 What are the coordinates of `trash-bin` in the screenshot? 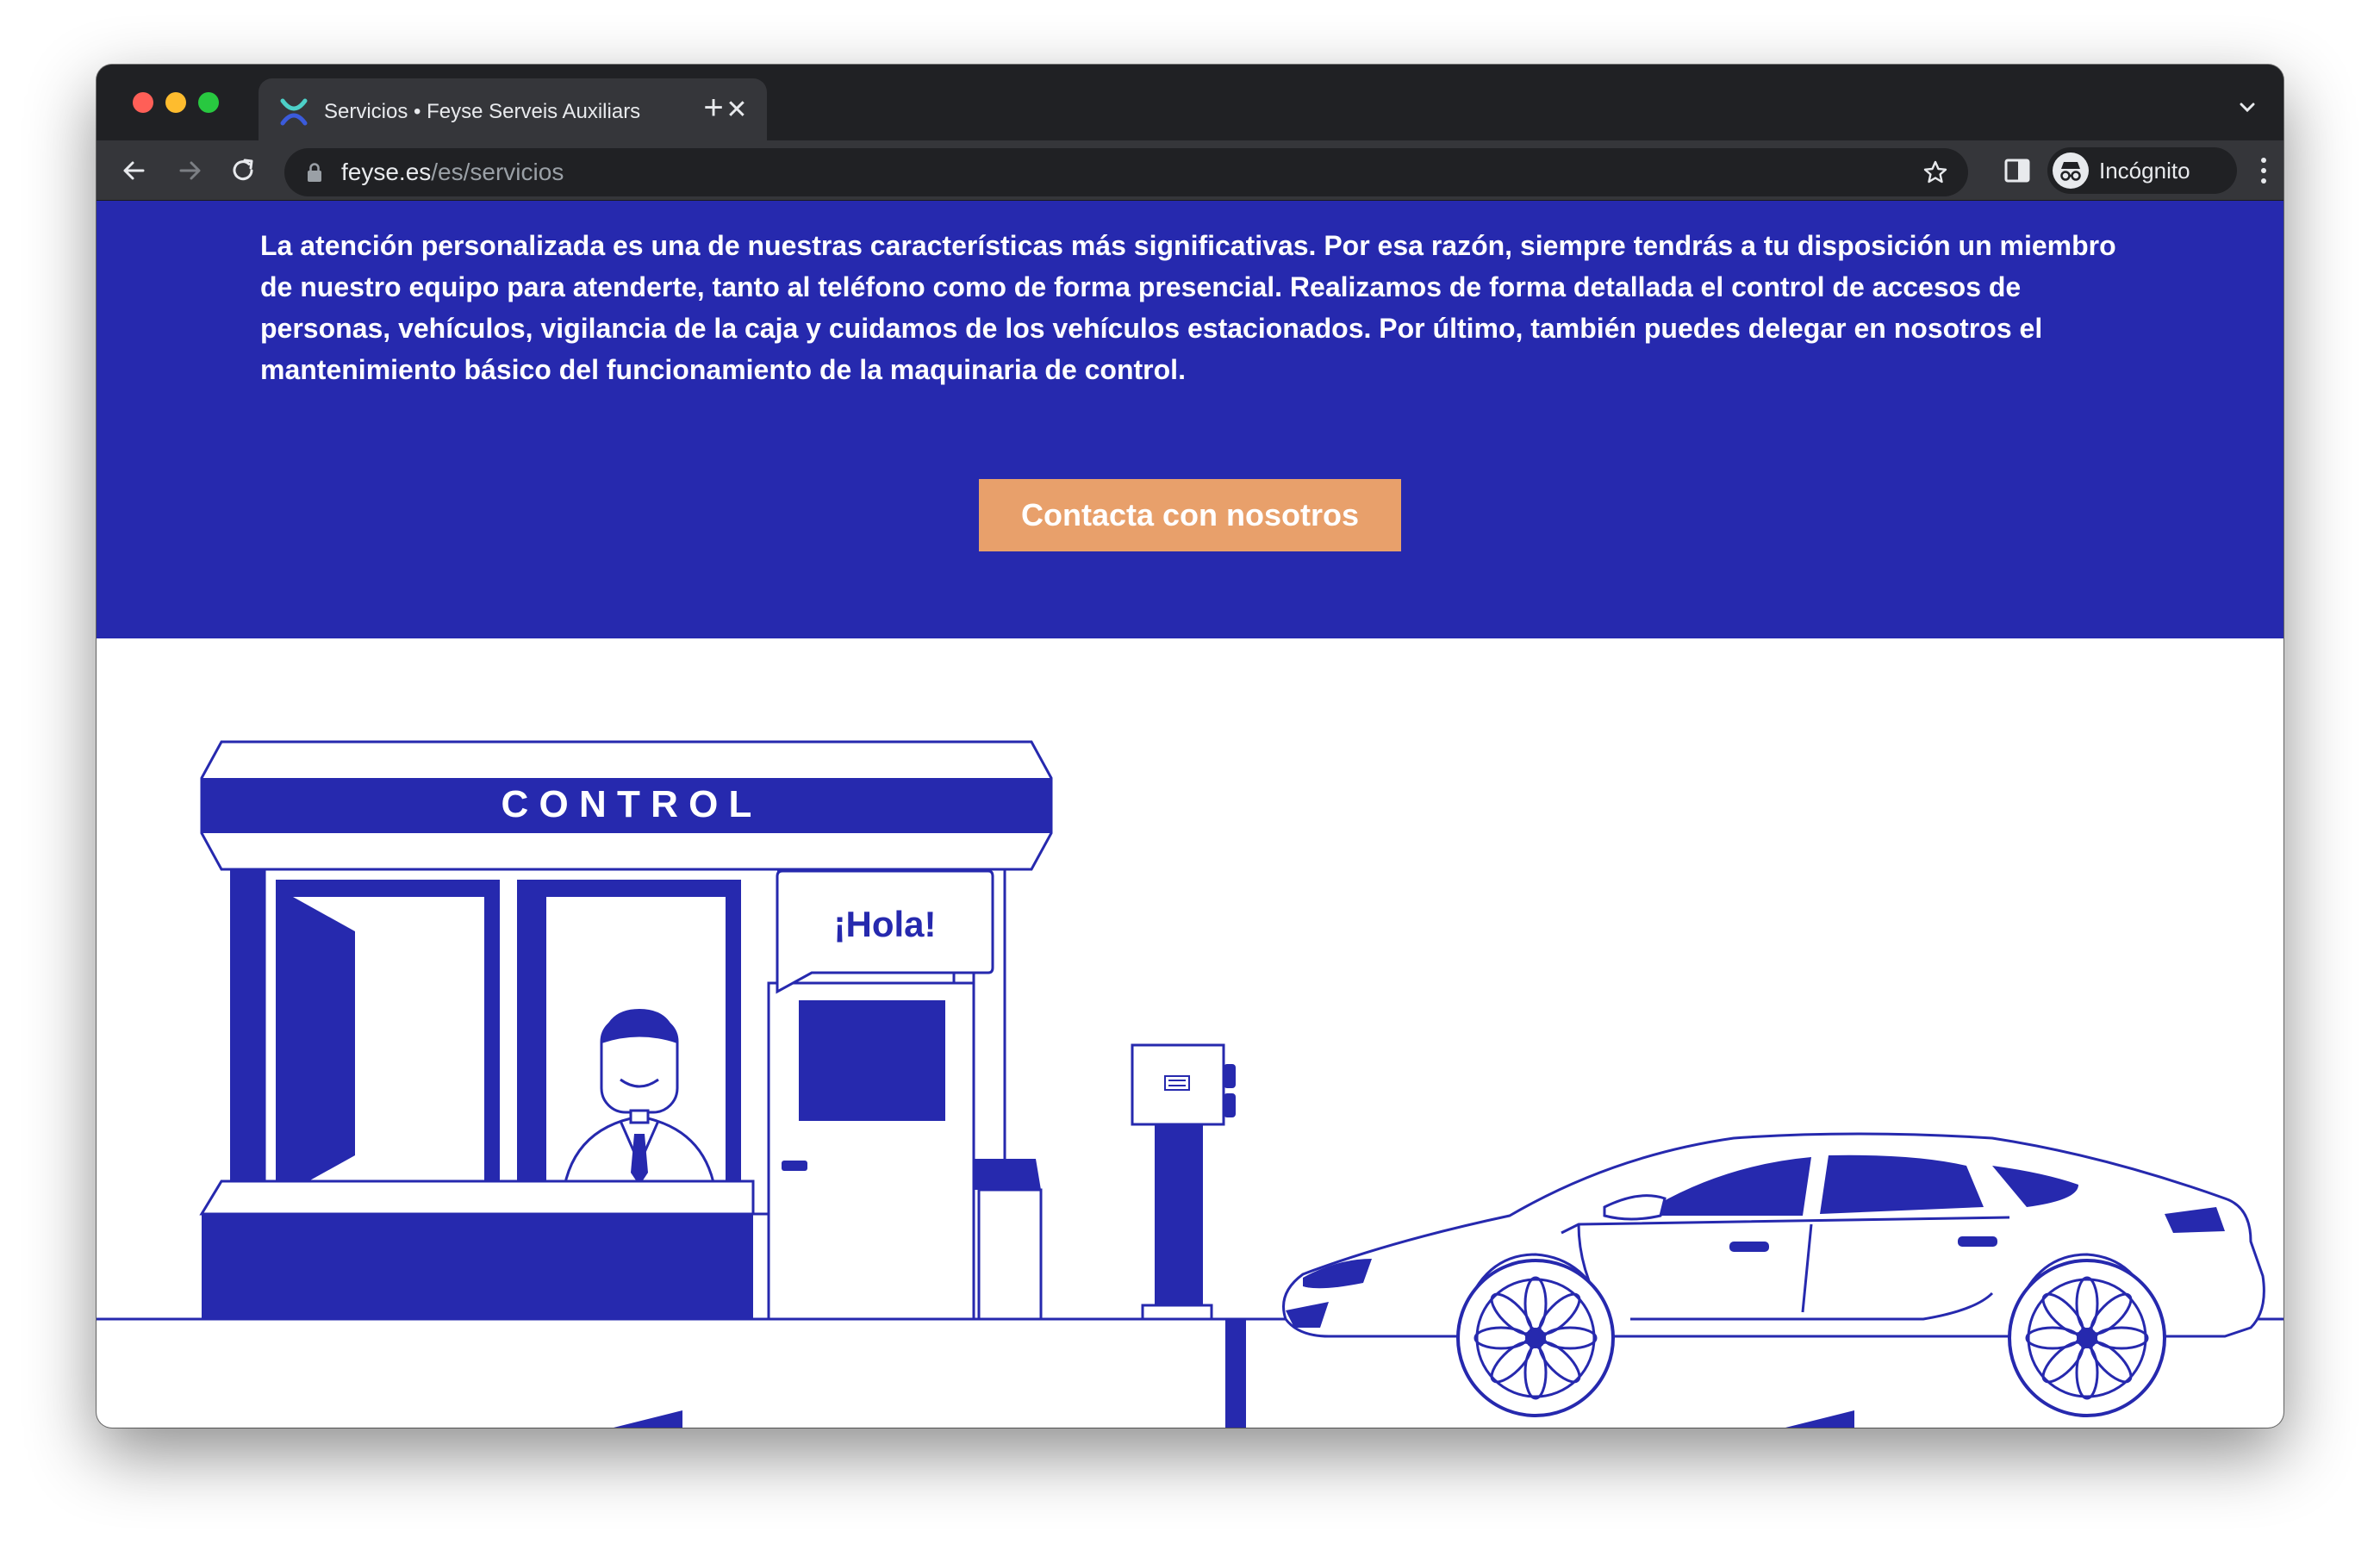 It's located at (1008, 1240).